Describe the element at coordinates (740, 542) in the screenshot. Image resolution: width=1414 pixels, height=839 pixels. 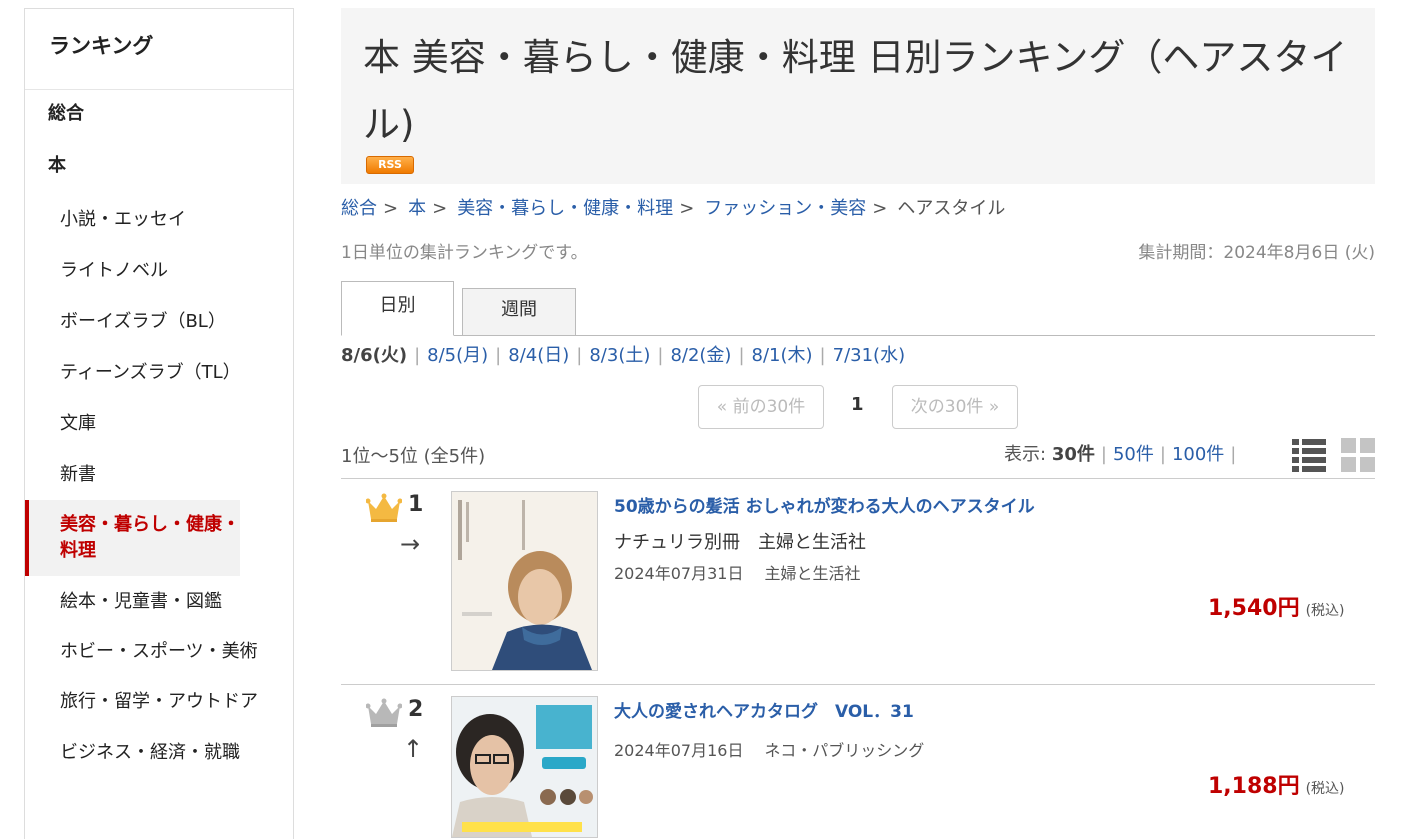
I see `book-series: ナチュリラ別冊 主婦と生活社` at that location.